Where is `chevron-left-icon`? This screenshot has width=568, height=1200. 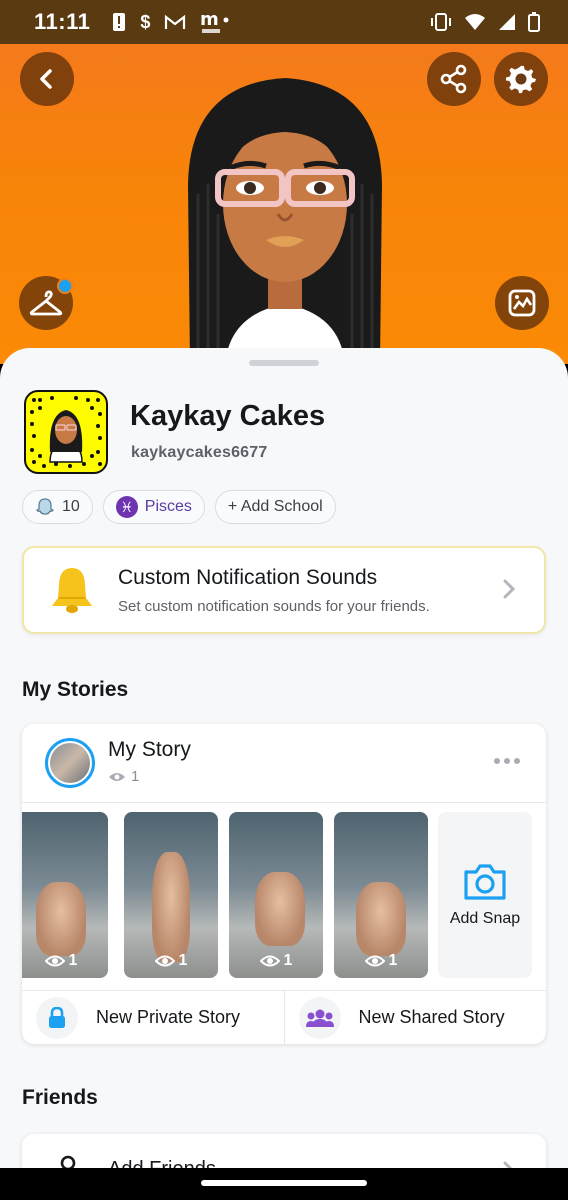
chevron-left-icon is located at coordinates (46, 79).